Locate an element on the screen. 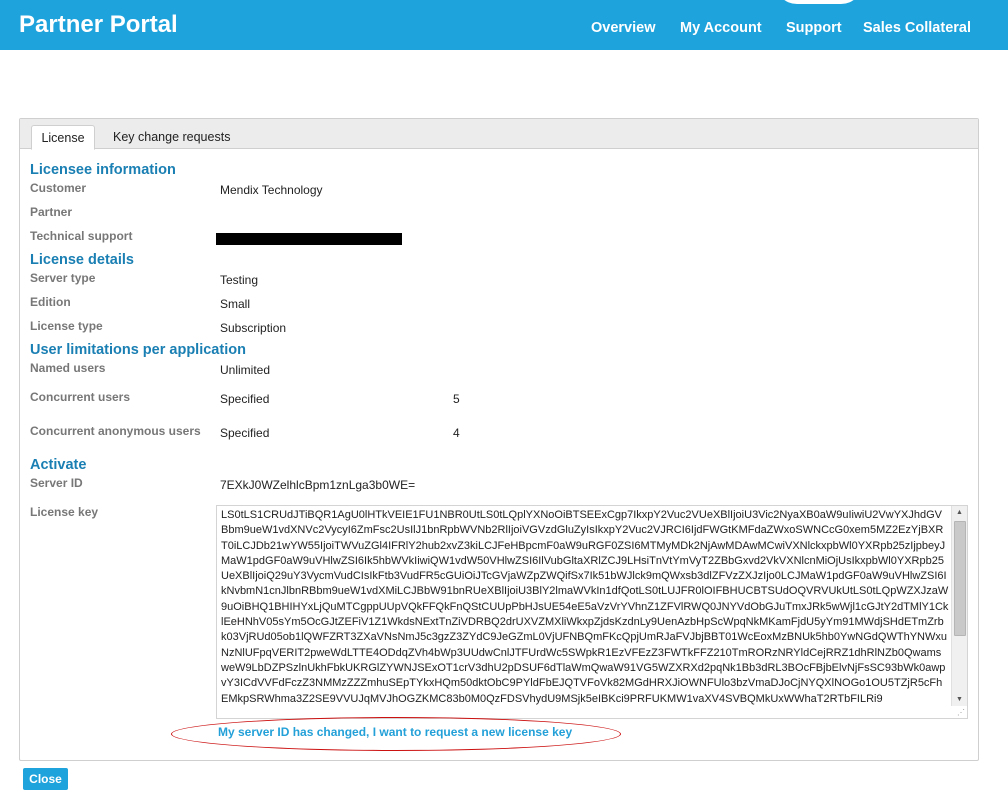 The height and width of the screenshot is (797, 1008). technical-support-label: Technical support is located at coordinates (81, 236).